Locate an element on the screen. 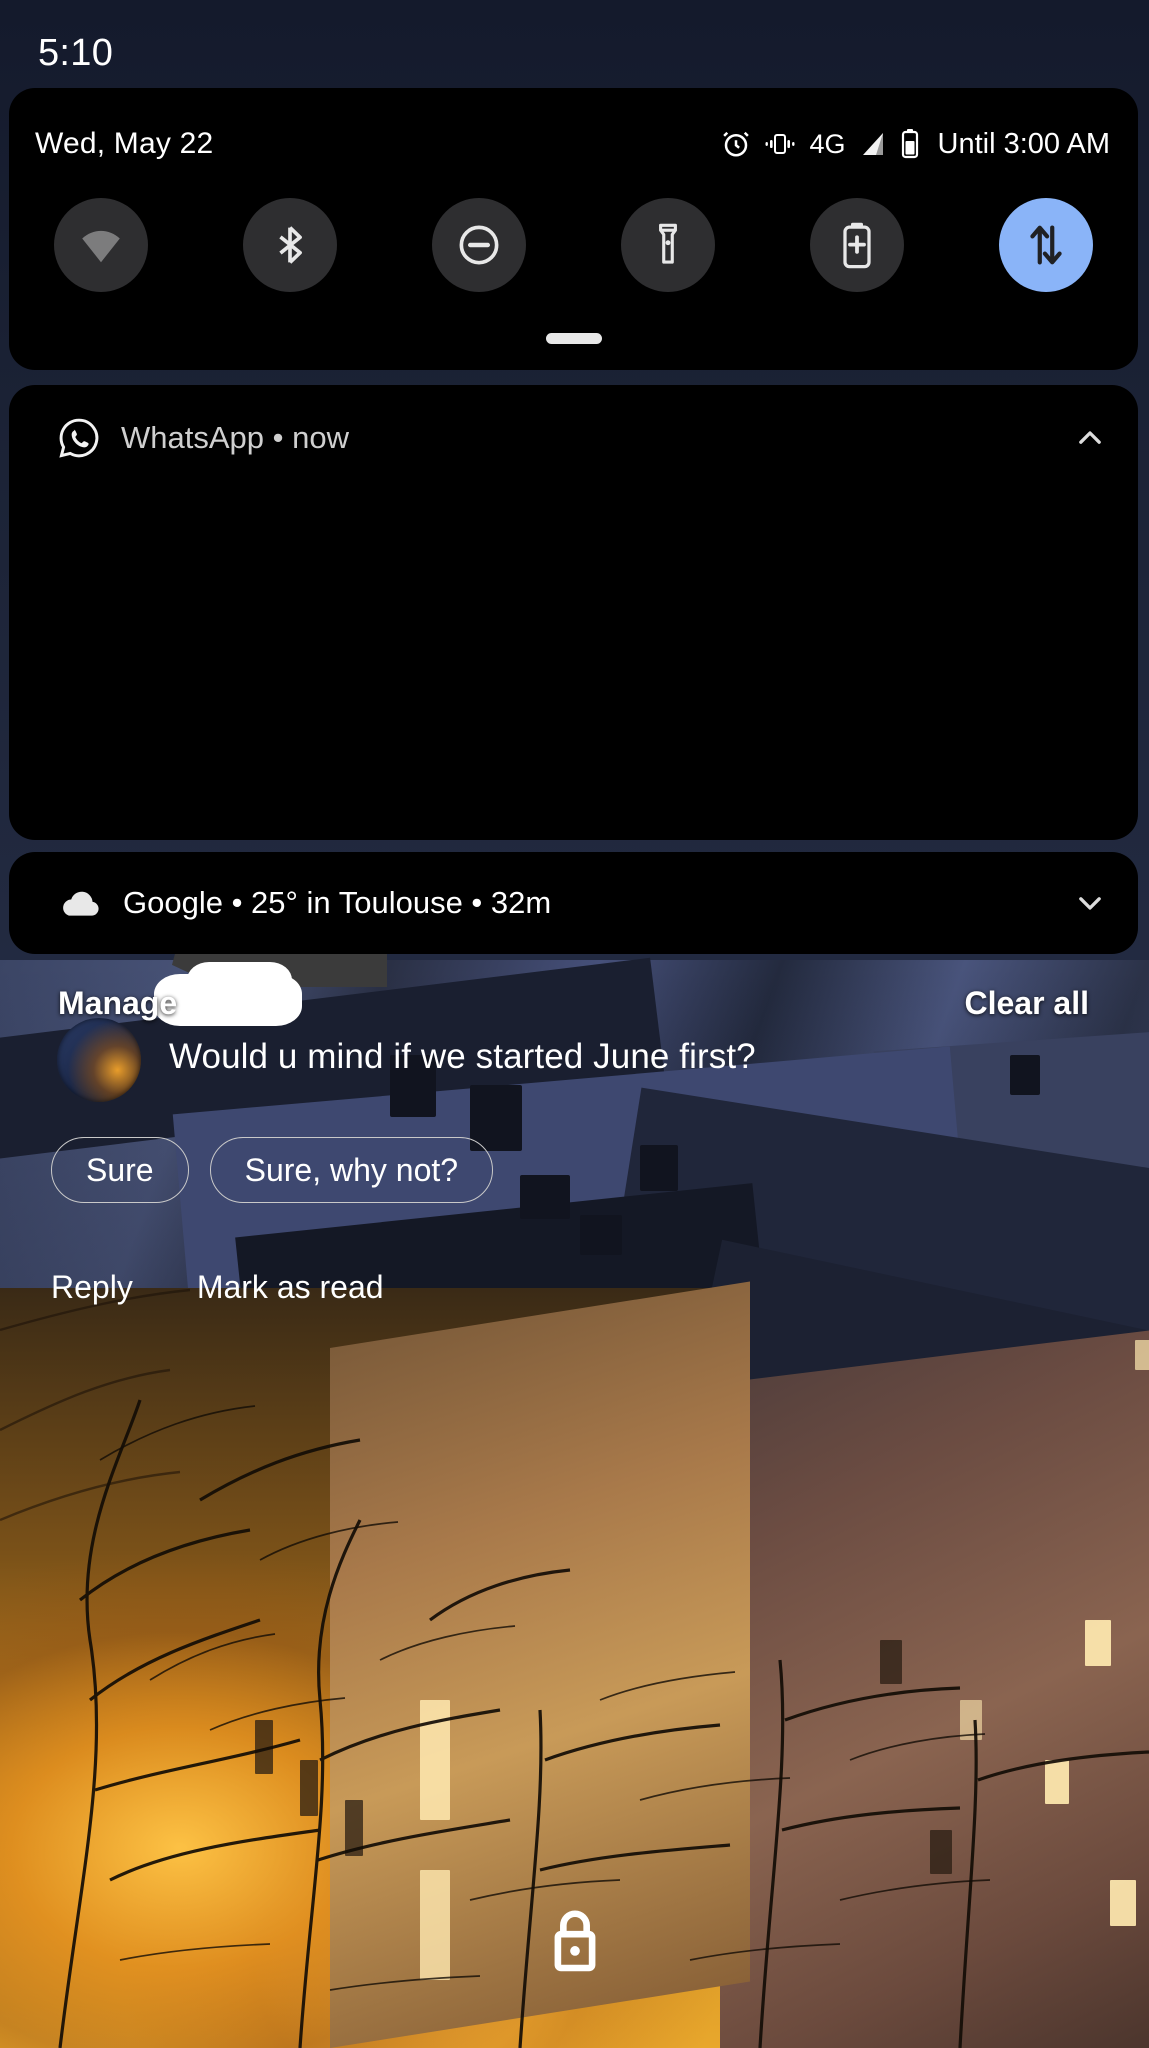 The image size is (1149, 2048). signal-icon is located at coordinates (873, 144).